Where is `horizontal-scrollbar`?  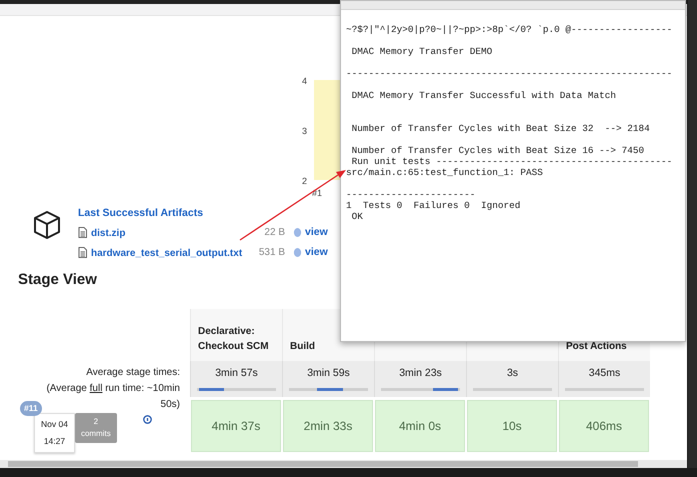 horizontal-scrollbar is located at coordinates (343, 464).